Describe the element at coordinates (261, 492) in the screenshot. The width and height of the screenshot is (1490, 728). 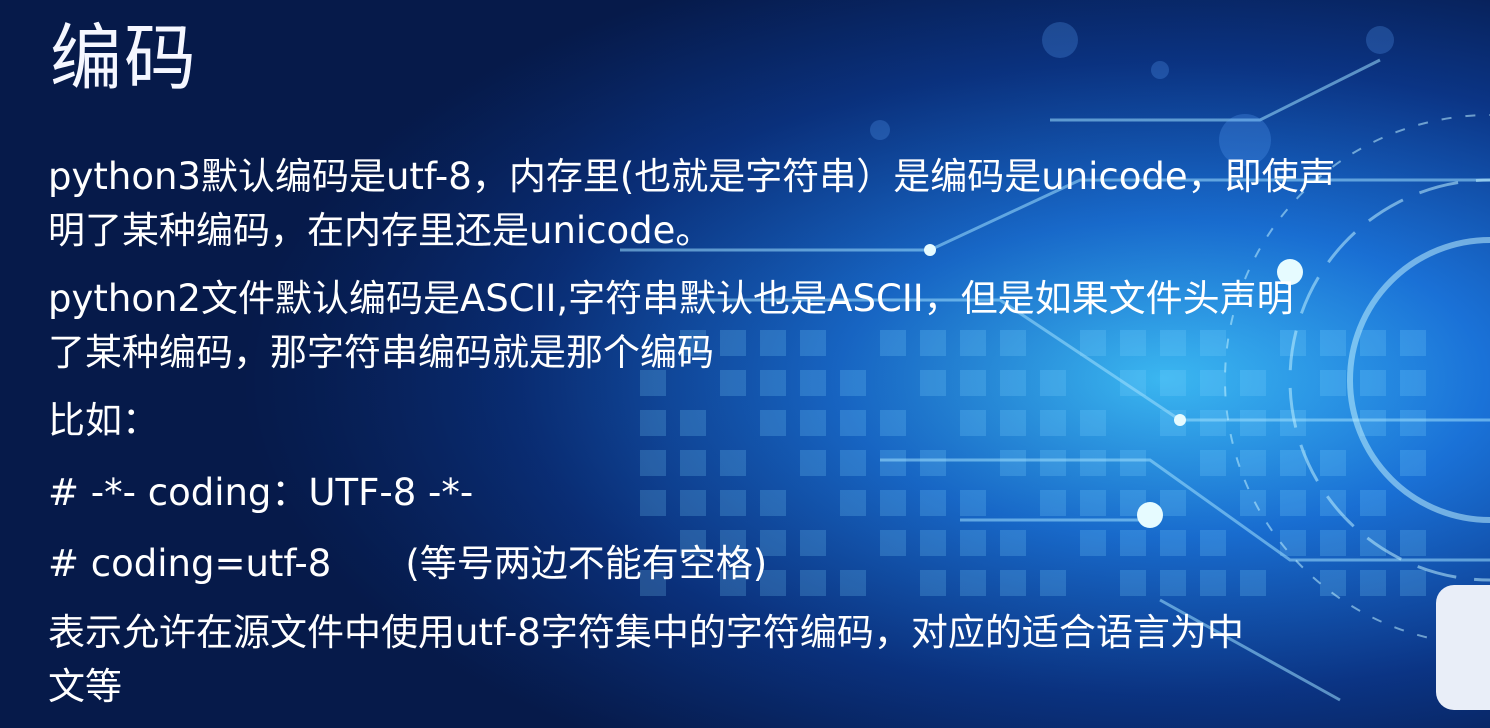
I see `code-example-1: # -*- coding：UTF-8 -*-` at that location.